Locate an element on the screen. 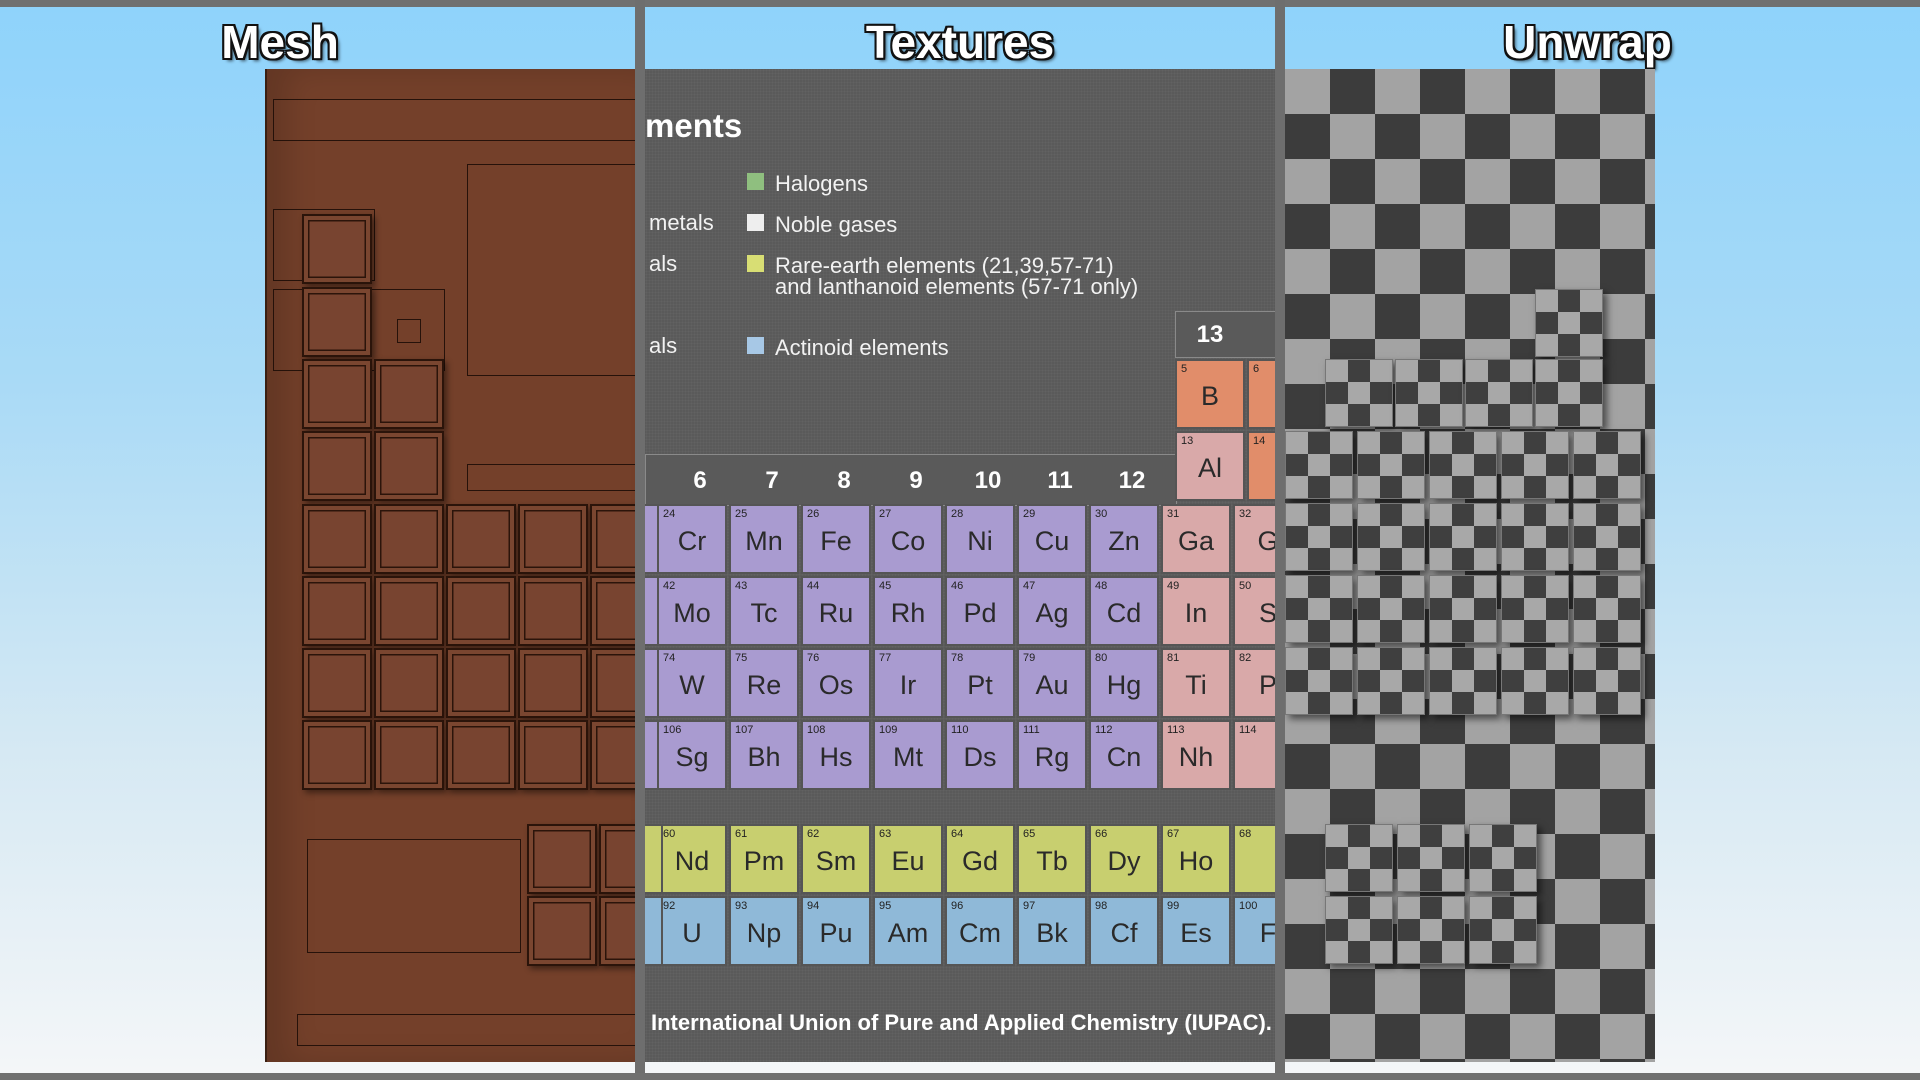 Image resolution: width=1920 pixels, height=1080 pixels. mesh-group-strip is located at coordinates (551, 477).